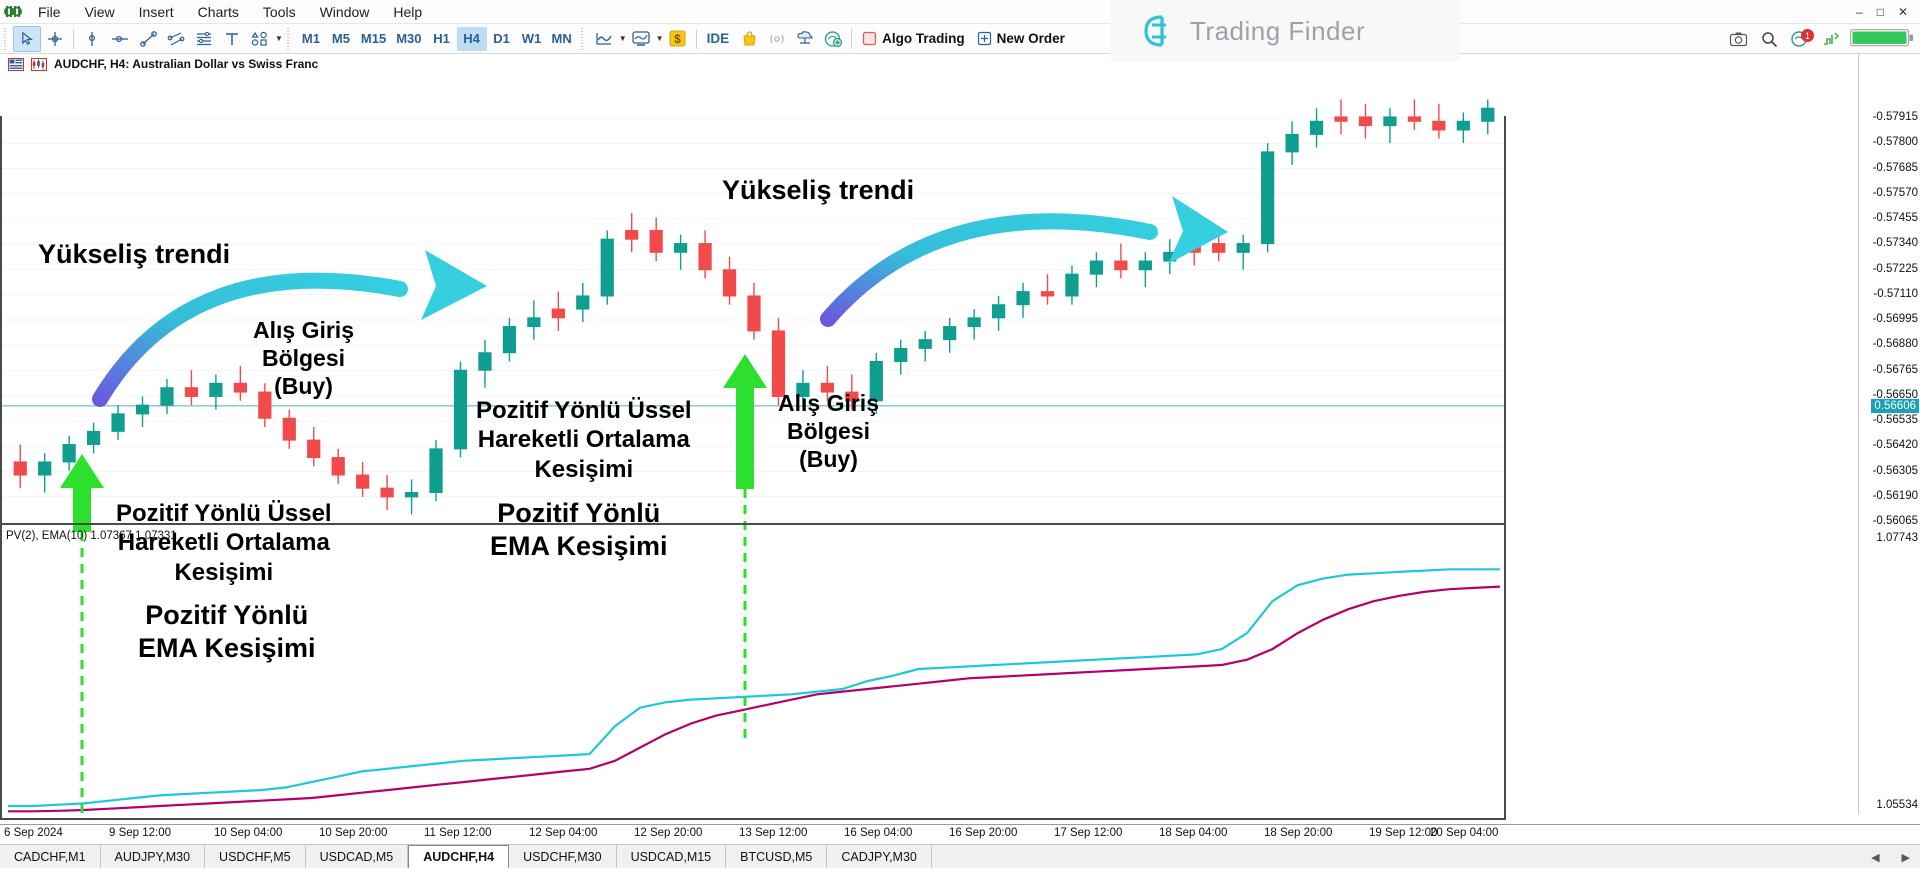  I want to click on maximize-button: □, so click(1880, 12).